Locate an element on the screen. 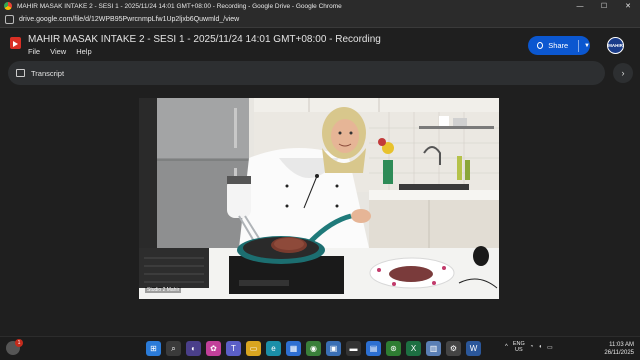 This screenshot has height=360, width=640. share-button: Share ▼ is located at coordinates (559, 45).